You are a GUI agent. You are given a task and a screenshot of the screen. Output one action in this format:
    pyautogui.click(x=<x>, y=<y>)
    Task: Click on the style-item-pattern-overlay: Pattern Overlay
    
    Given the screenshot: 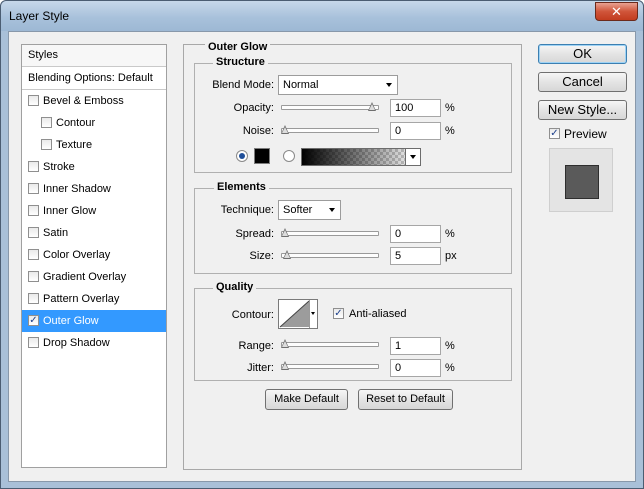 What is the action you would take?
    pyautogui.click(x=94, y=299)
    